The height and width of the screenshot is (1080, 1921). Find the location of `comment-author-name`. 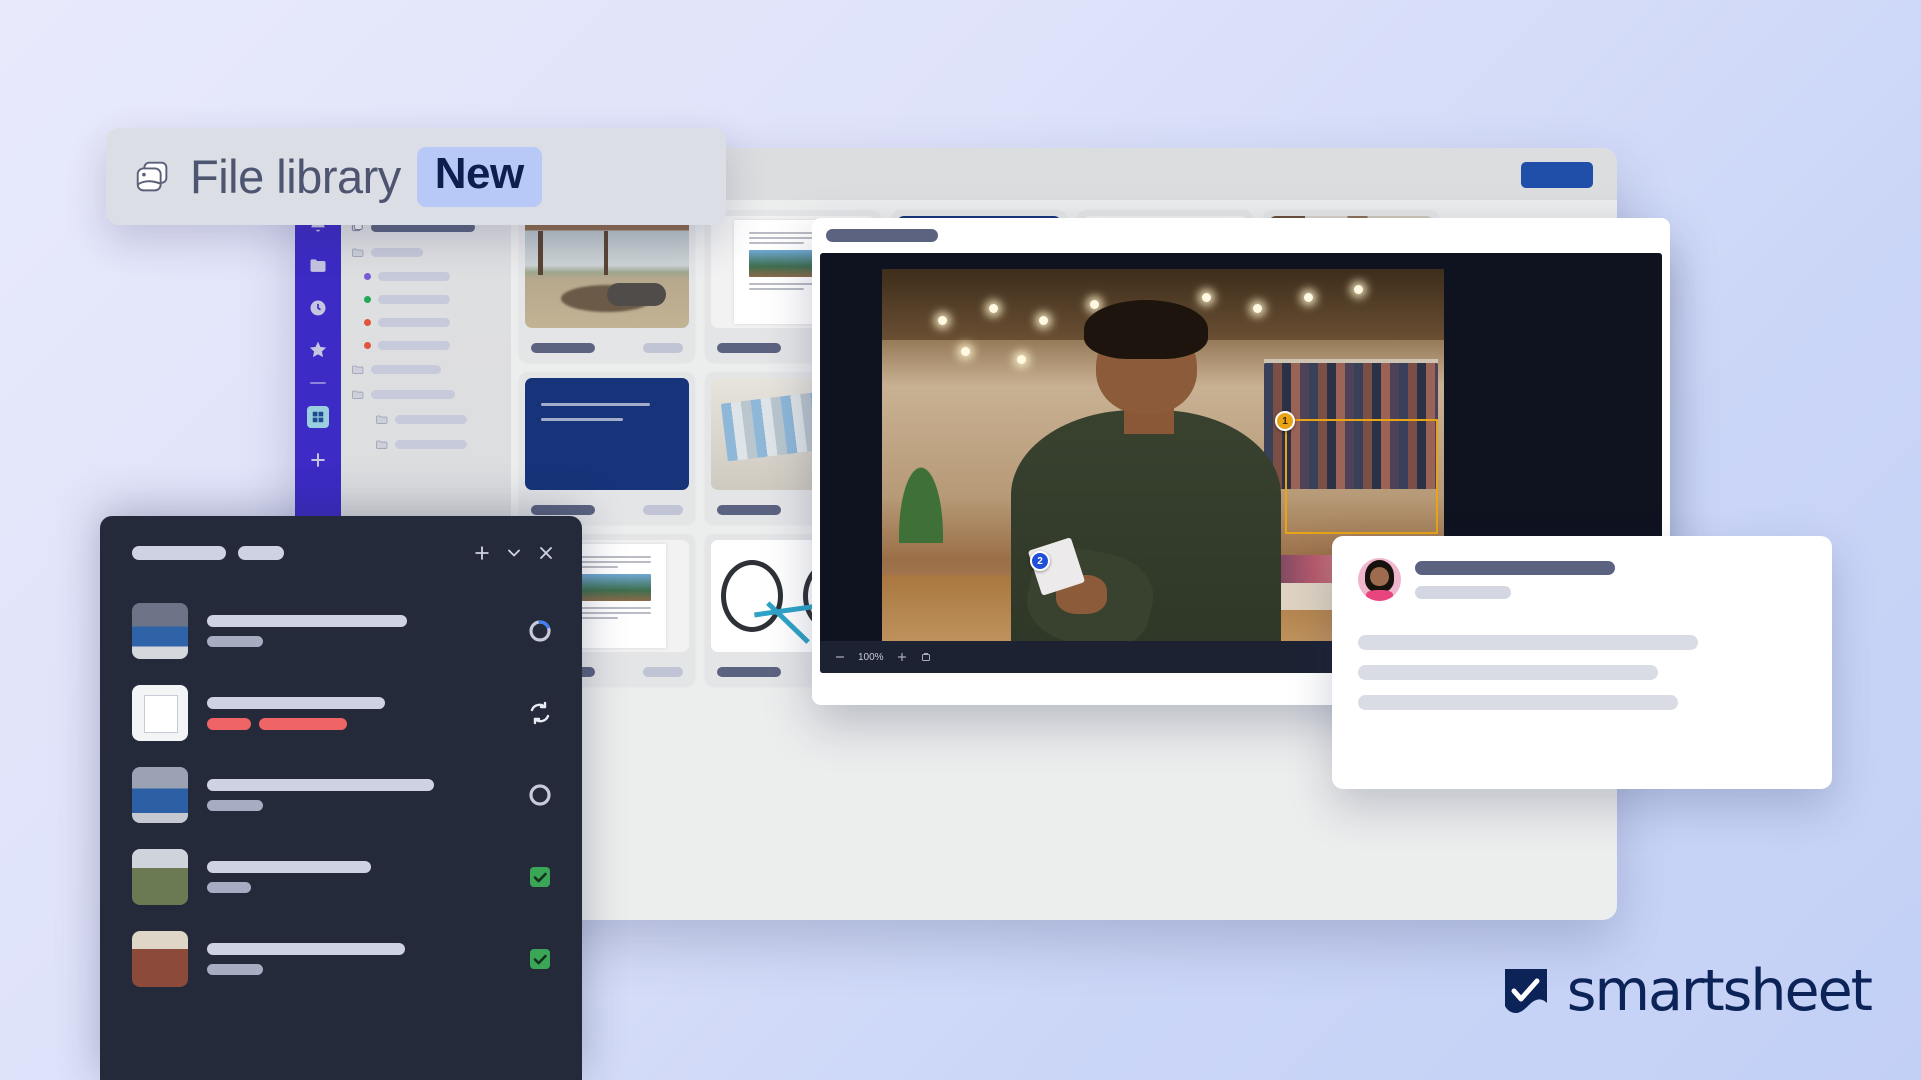

comment-author-name is located at coordinates (1515, 567).